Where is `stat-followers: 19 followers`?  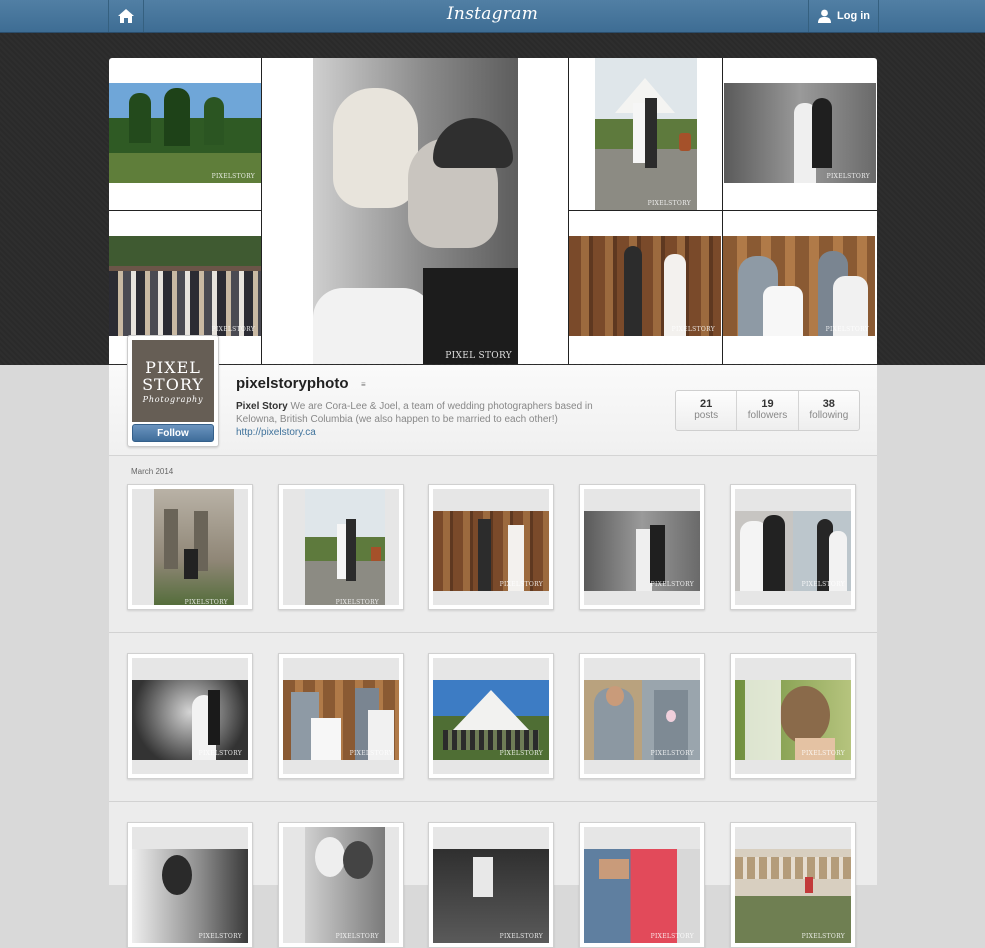
stat-followers: 19 followers is located at coordinates (768, 410).